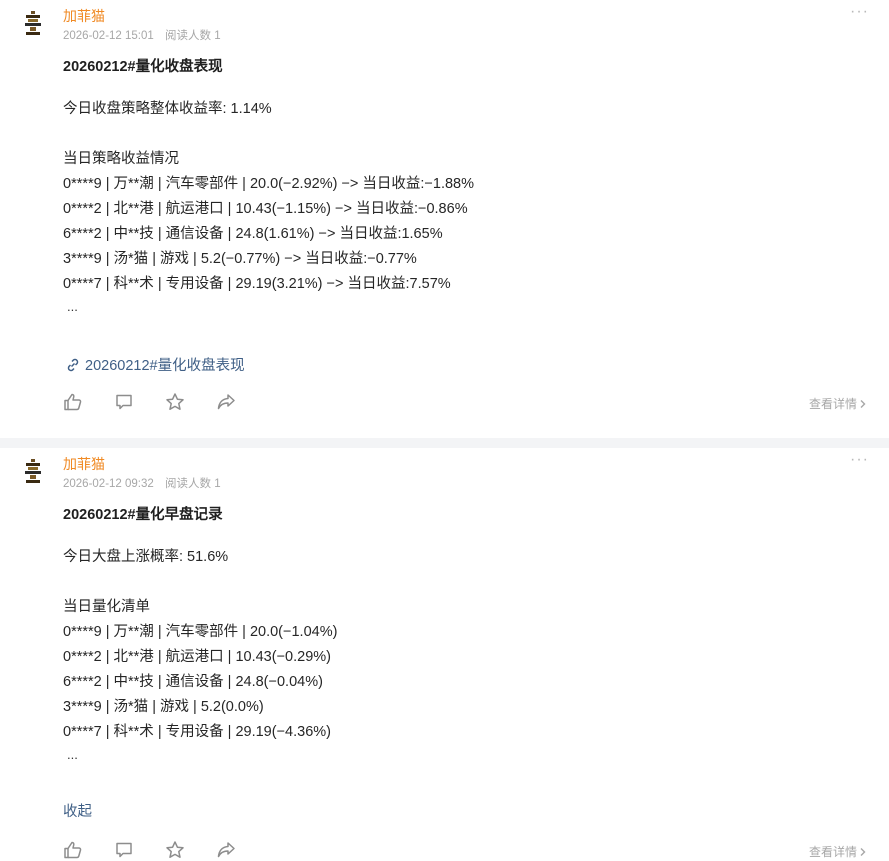 Image resolution: width=889 pixels, height=861 pixels. Describe the element at coordinates (444, 443) in the screenshot. I see `post-divider` at that location.